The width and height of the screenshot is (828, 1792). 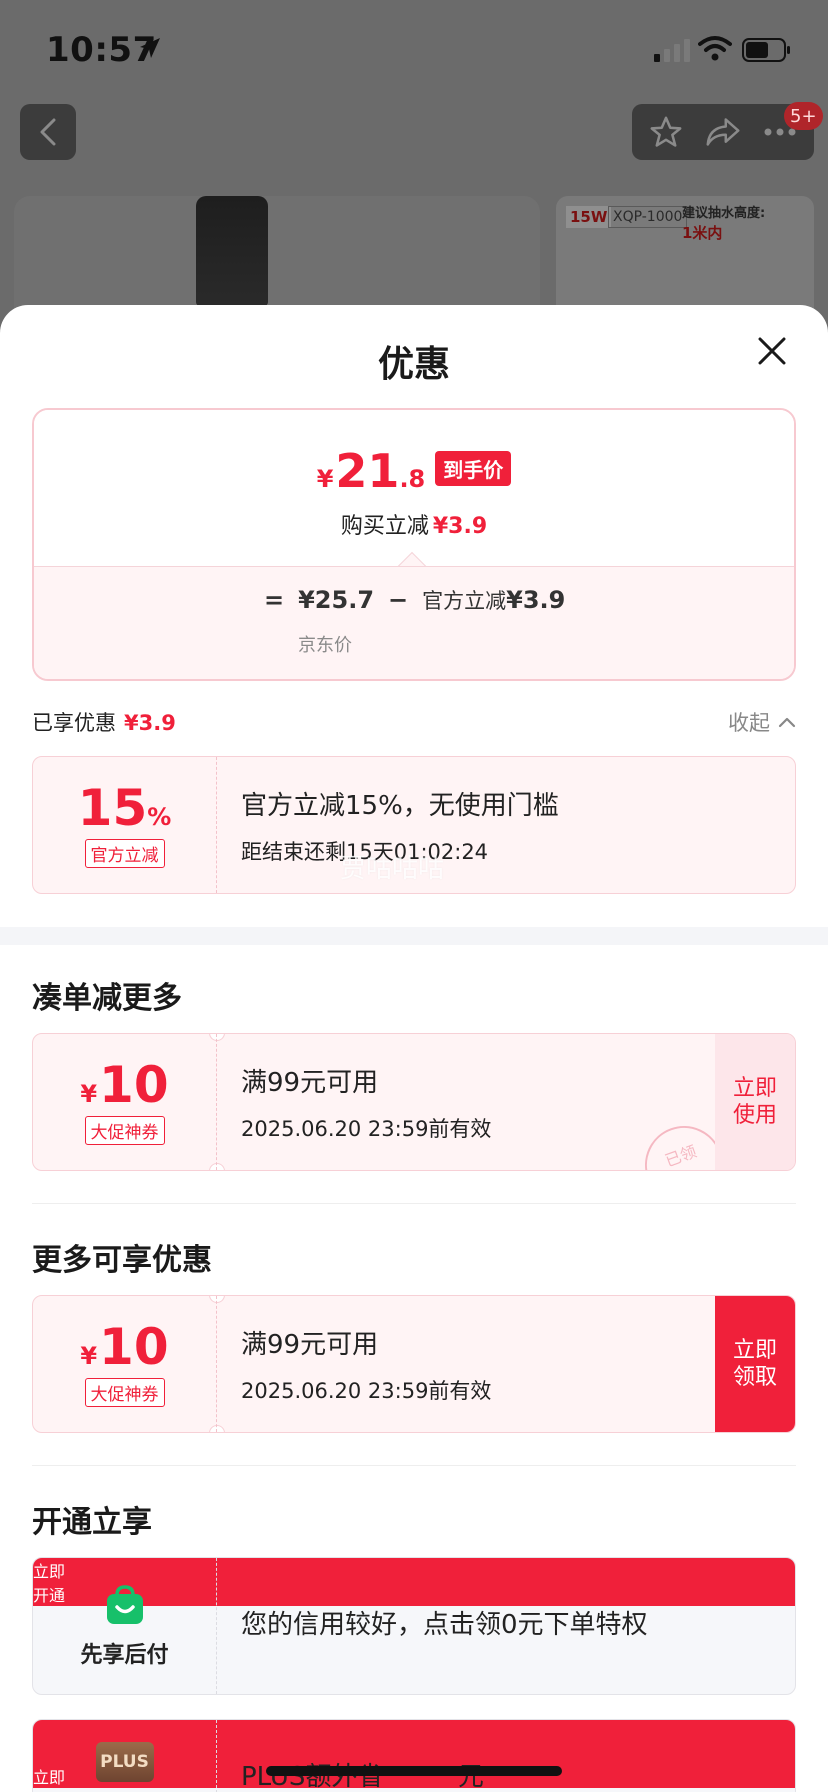 What do you see at coordinates (766, 50) in the screenshot?
I see `battery-icon` at bounding box center [766, 50].